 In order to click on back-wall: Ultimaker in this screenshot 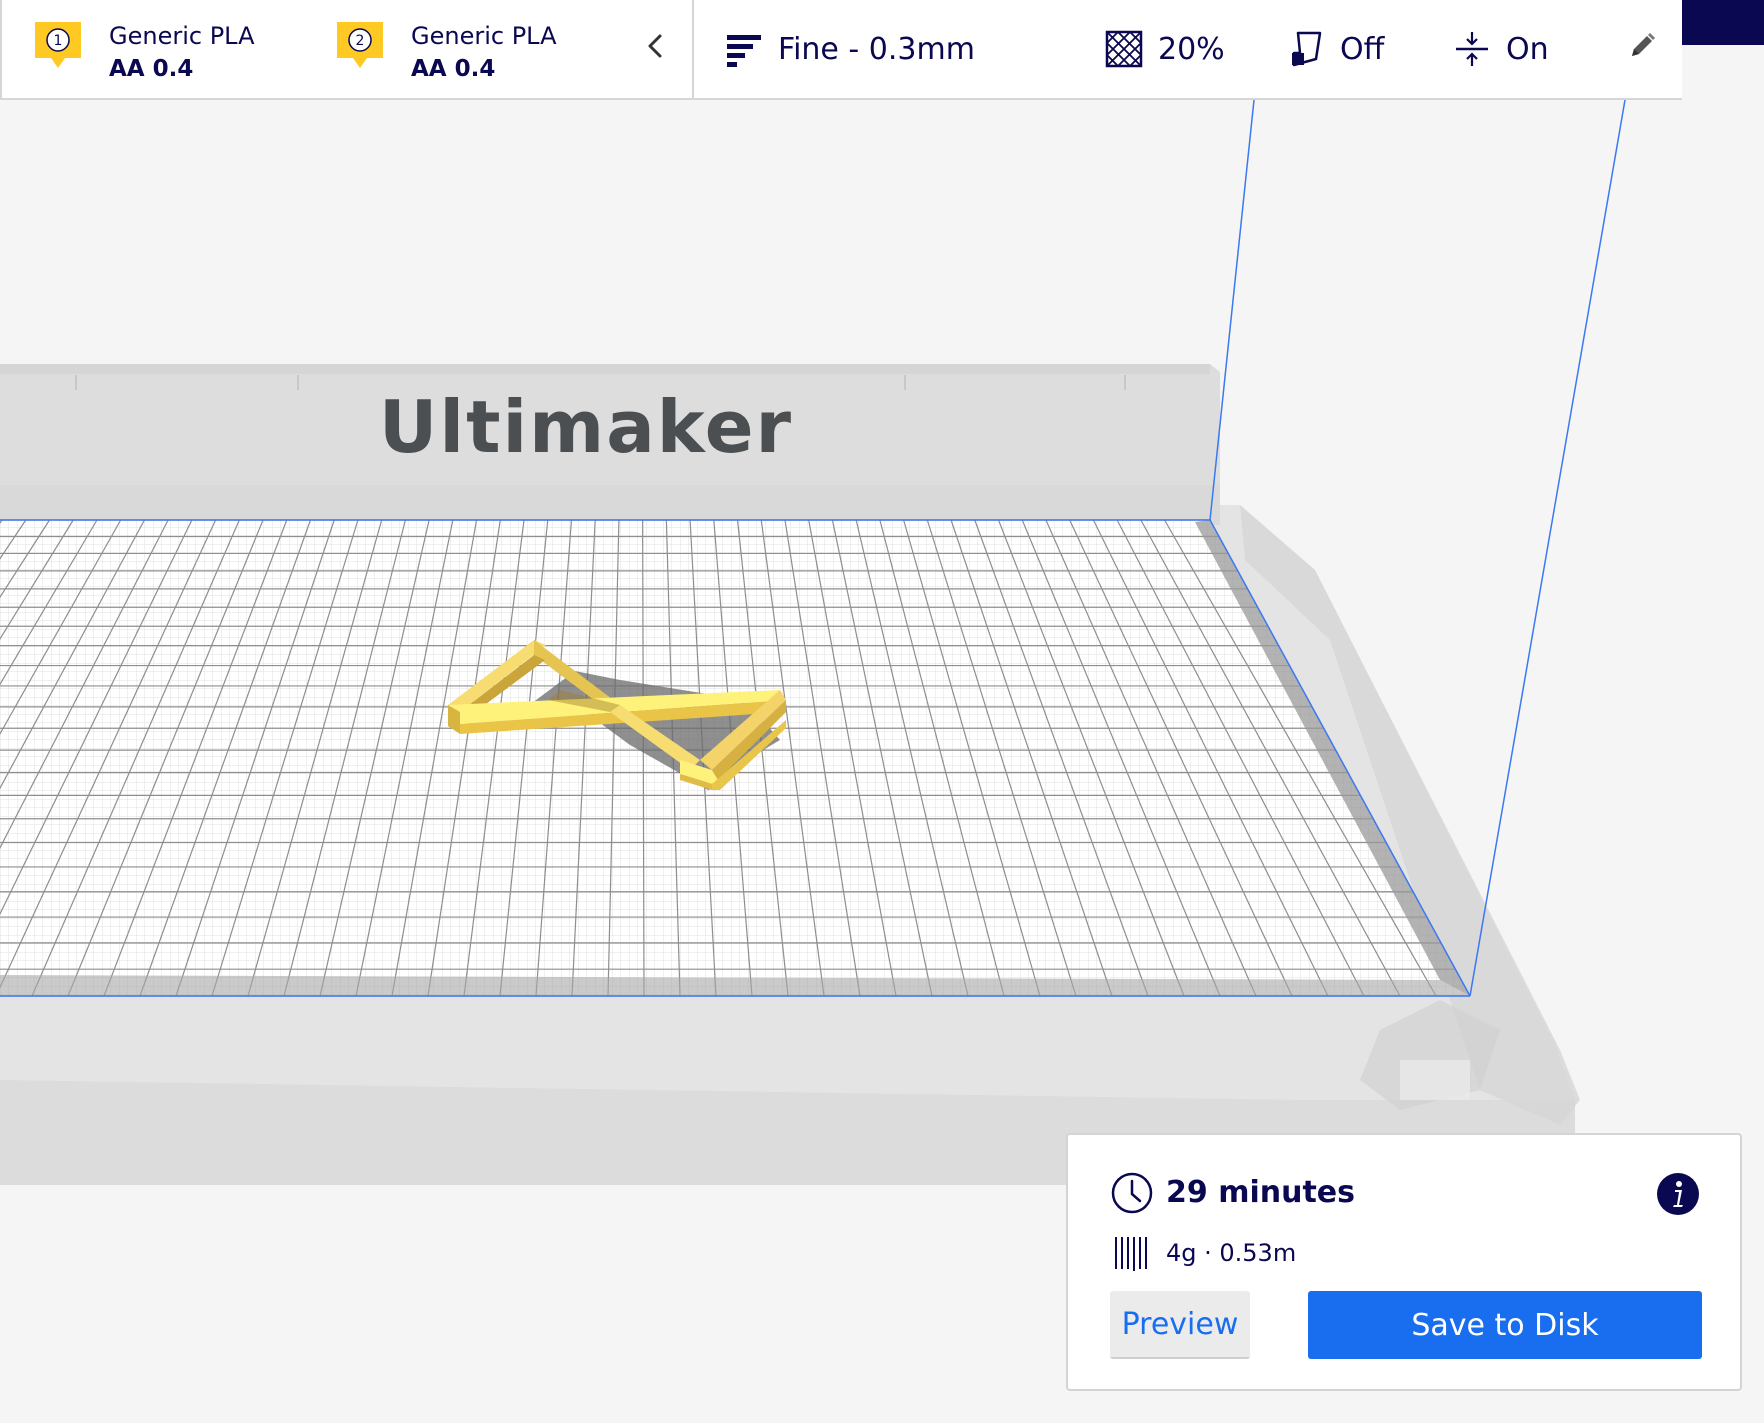, I will do `click(610, 444)`.